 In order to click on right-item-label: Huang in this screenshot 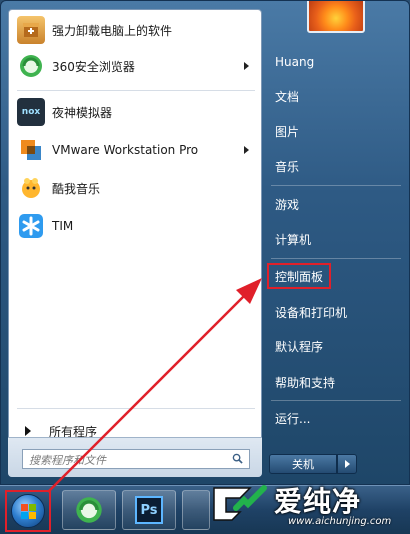, I will do `click(295, 62)`.